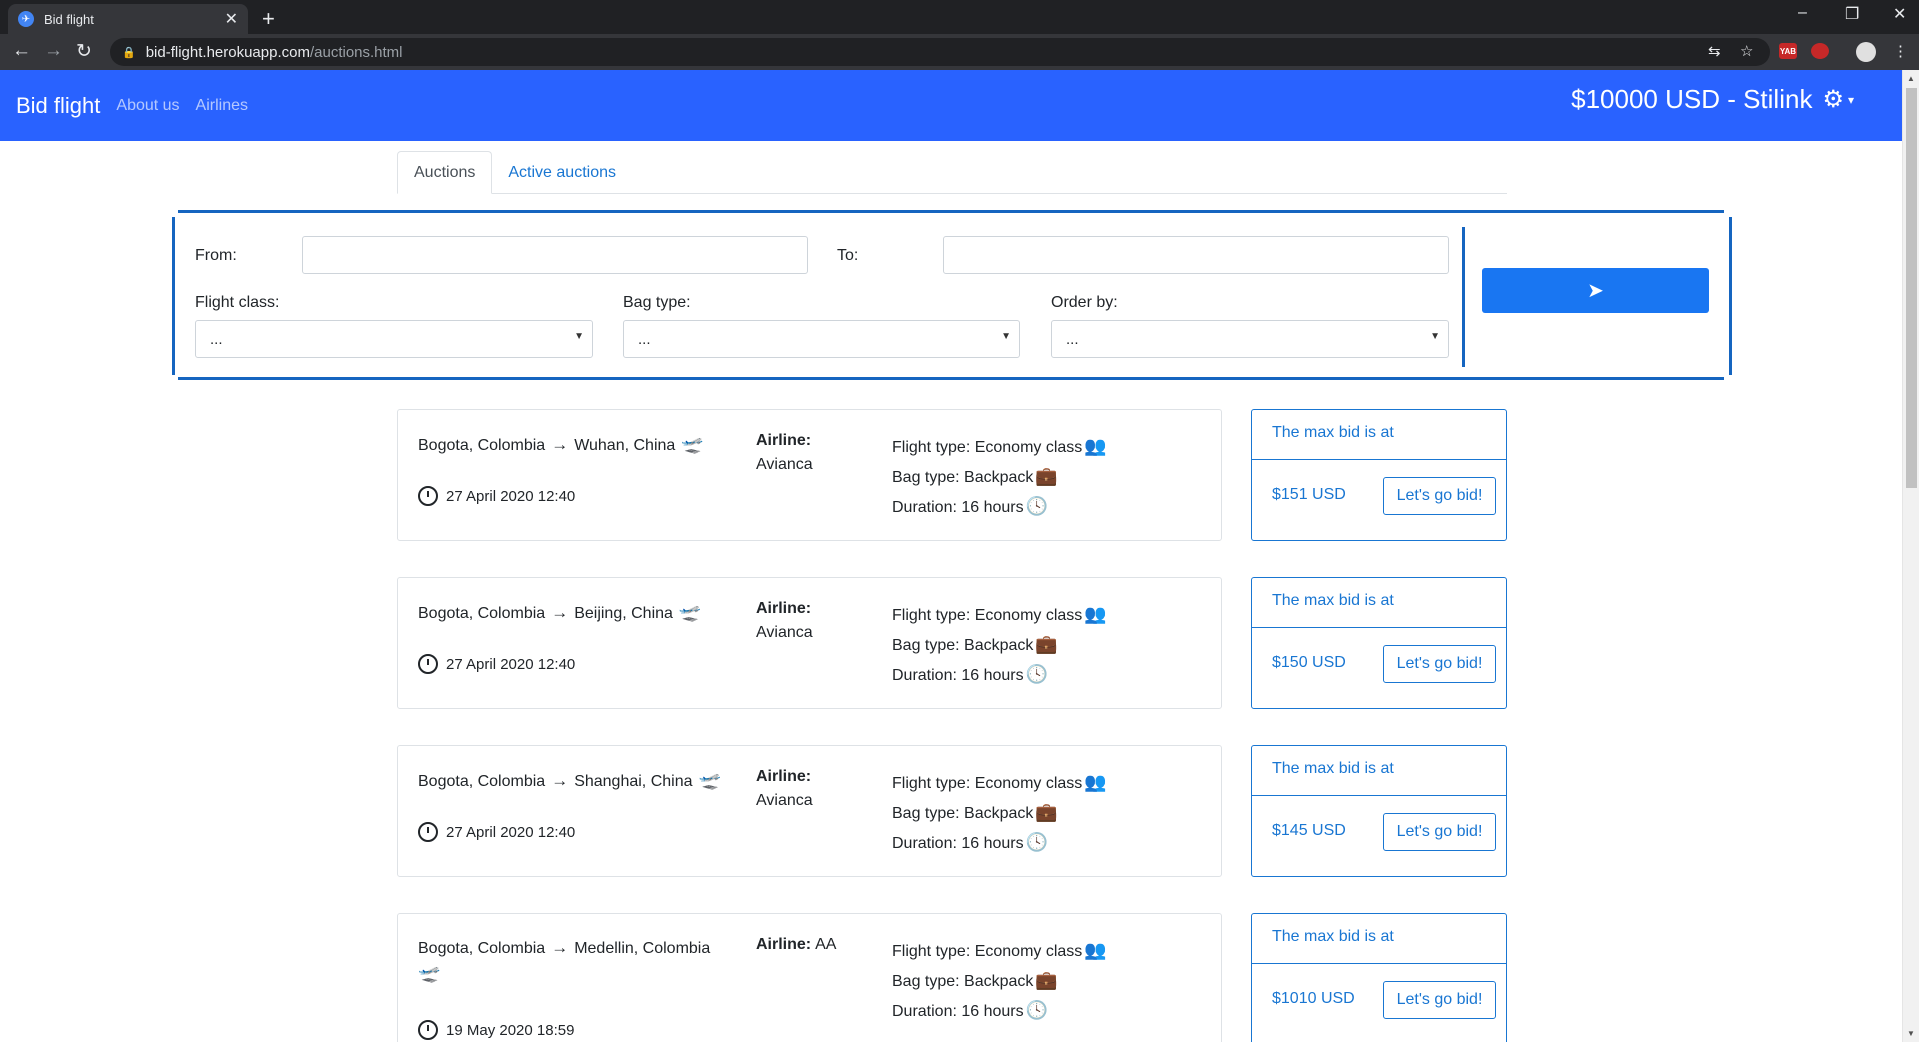 Image resolution: width=1919 pixels, height=1042 pixels. I want to click on new-tab-icon: +, so click(268, 19).